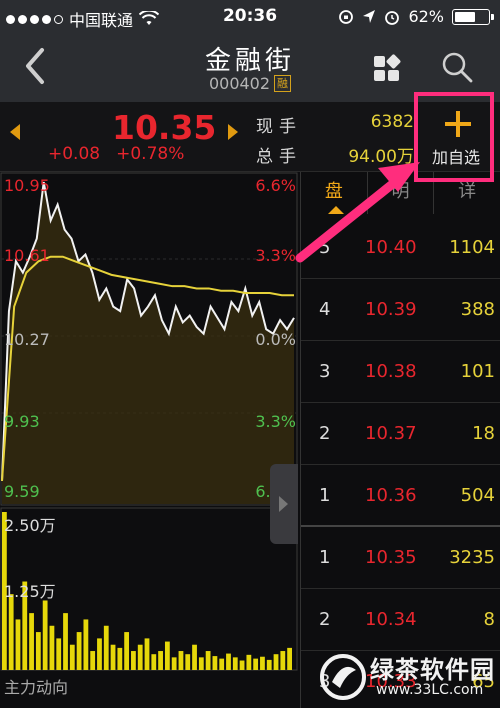 The width and height of the screenshot is (500, 708). I want to click on current-volume-label: 现手, so click(279, 127).